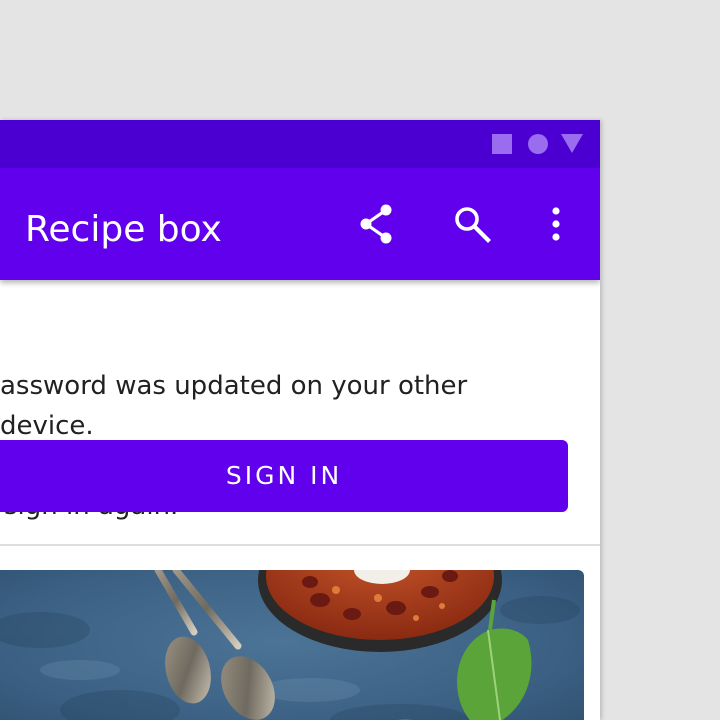 The height and width of the screenshot is (720, 720). What do you see at coordinates (502, 144) in the screenshot?
I see `square-icon` at bounding box center [502, 144].